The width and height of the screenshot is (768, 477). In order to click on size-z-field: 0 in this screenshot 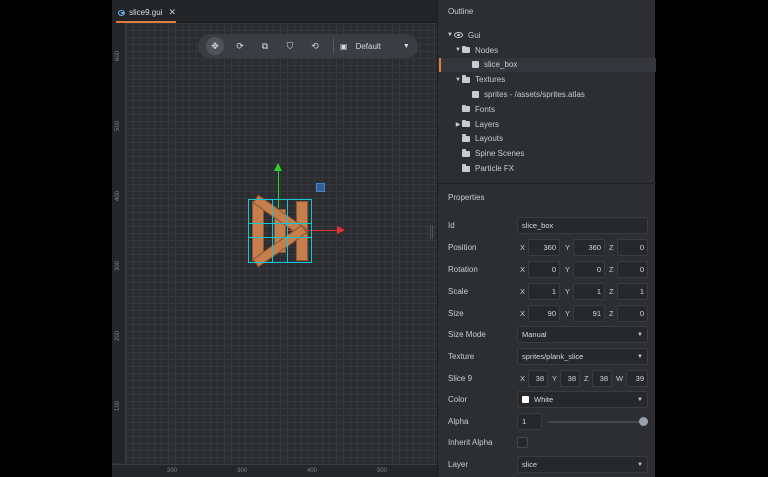, I will do `click(632, 313)`.